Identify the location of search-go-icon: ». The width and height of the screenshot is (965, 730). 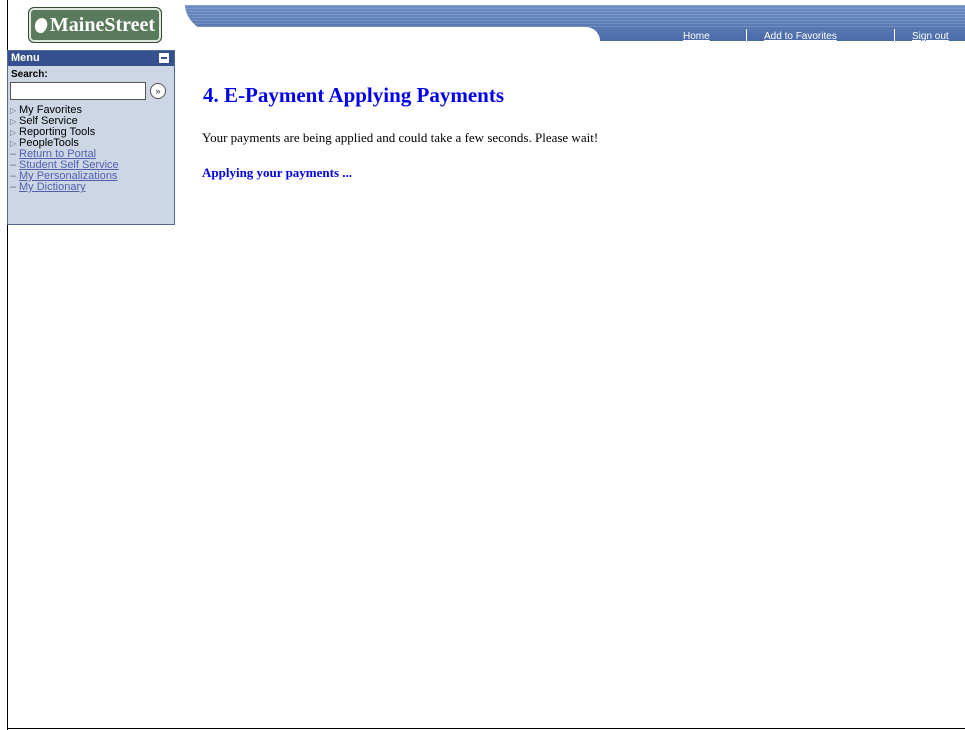
(158, 91).